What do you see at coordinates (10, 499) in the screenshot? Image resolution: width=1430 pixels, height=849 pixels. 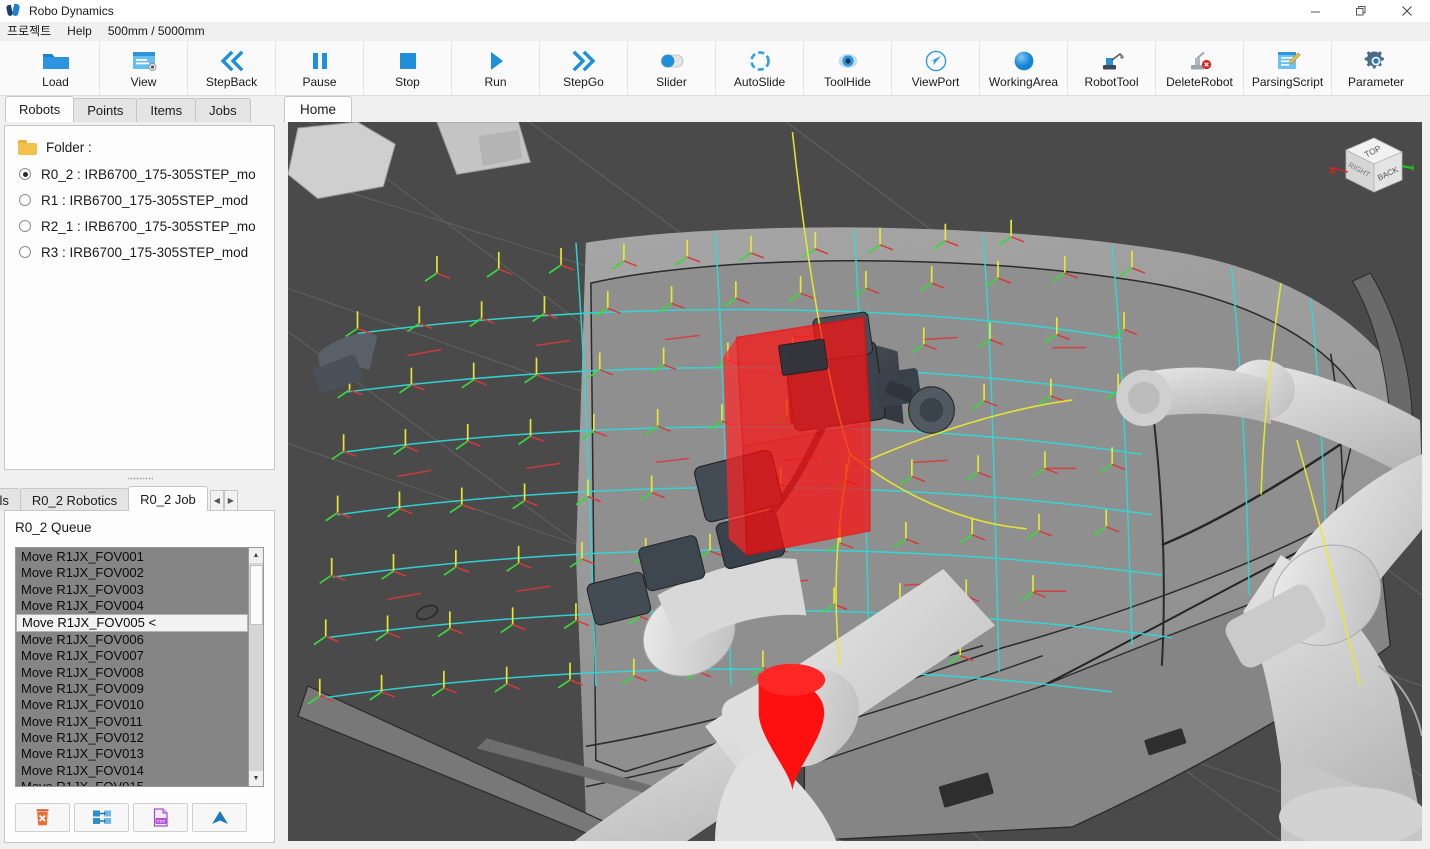 I see `tab-tools: ools` at bounding box center [10, 499].